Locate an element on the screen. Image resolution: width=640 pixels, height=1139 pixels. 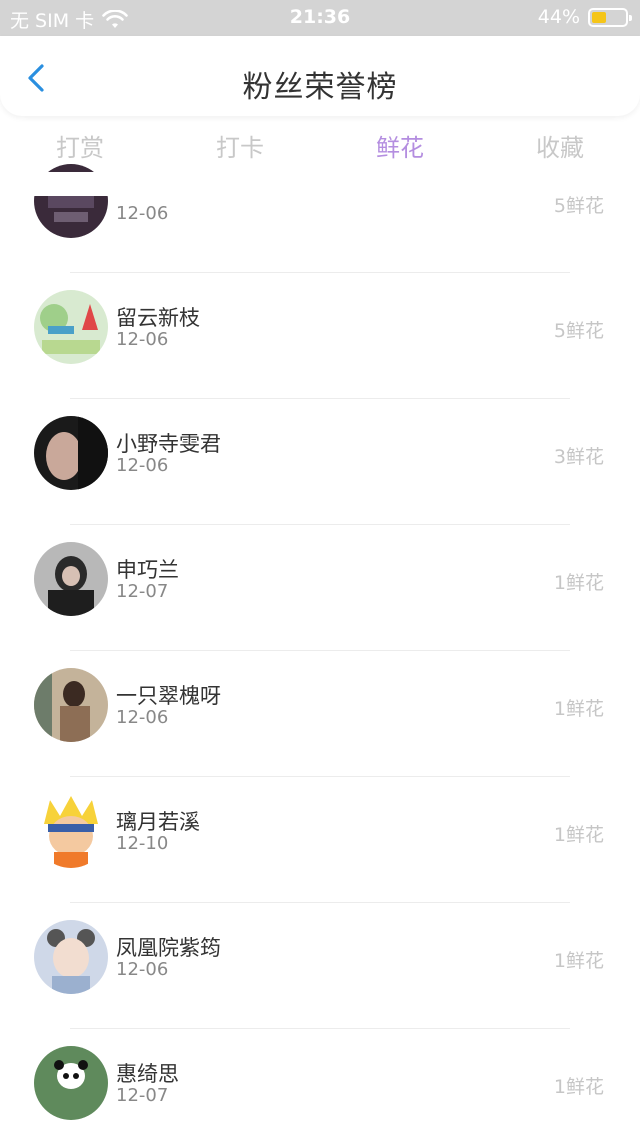
list-item: 小野寺雯君 12-06 3鲜花 is located at coordinates (320, 461).